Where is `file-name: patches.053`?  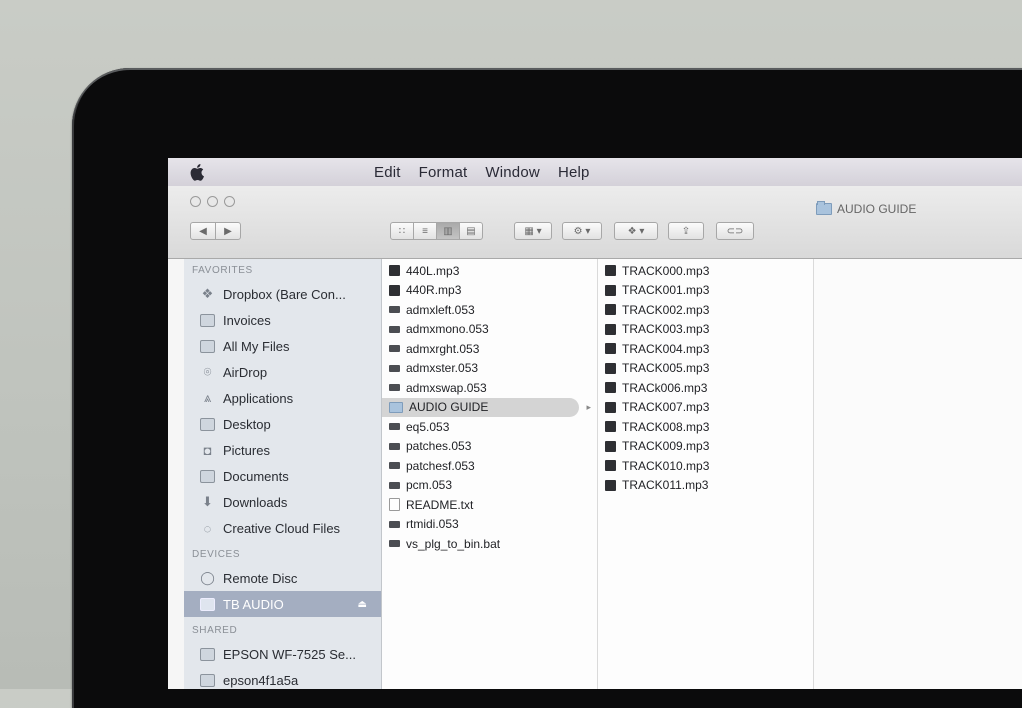
file-name: patches.053 is located at coordinates (439, 446).